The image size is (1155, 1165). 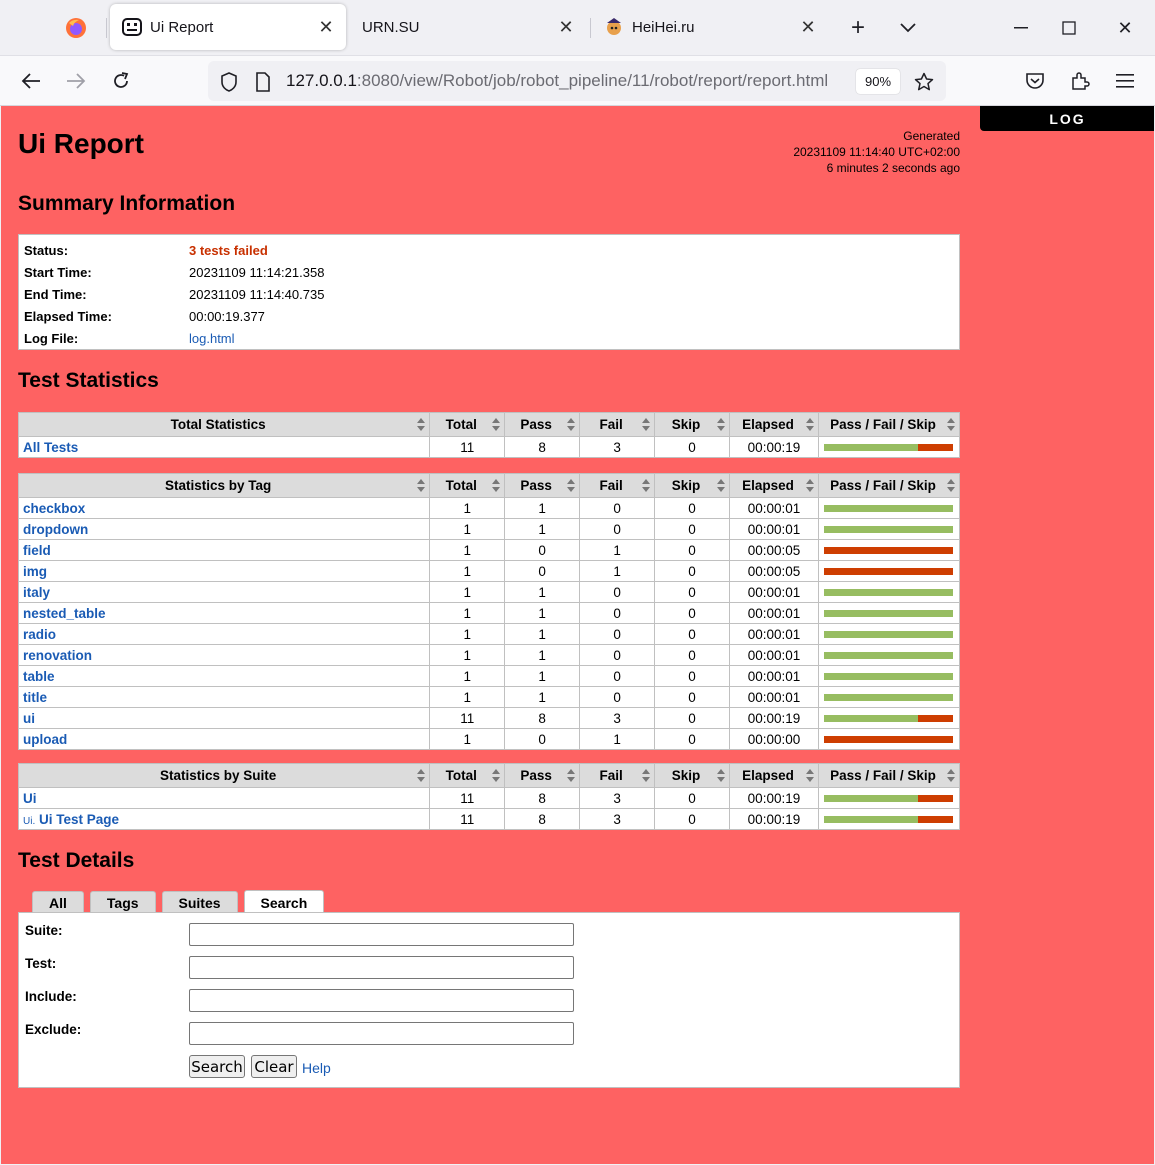 I want to click on bookmark-star-icon, so click(x=924, y=82).